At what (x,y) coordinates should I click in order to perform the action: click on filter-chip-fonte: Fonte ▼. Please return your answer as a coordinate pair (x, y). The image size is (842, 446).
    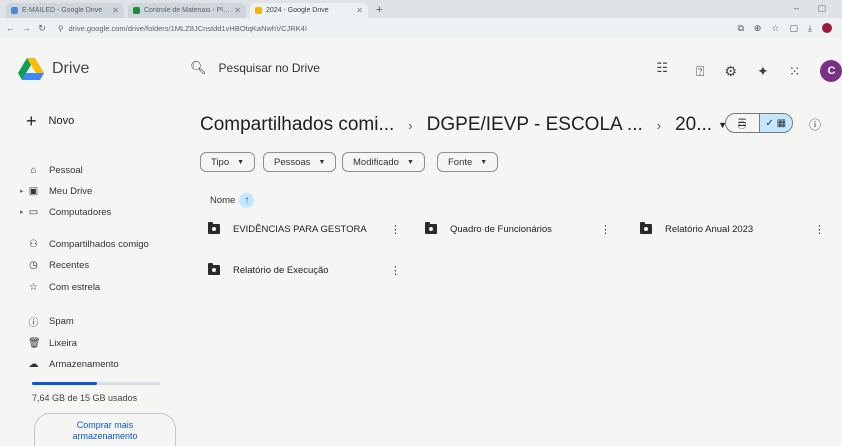
    Looking at the image, I should click on (468, 162).